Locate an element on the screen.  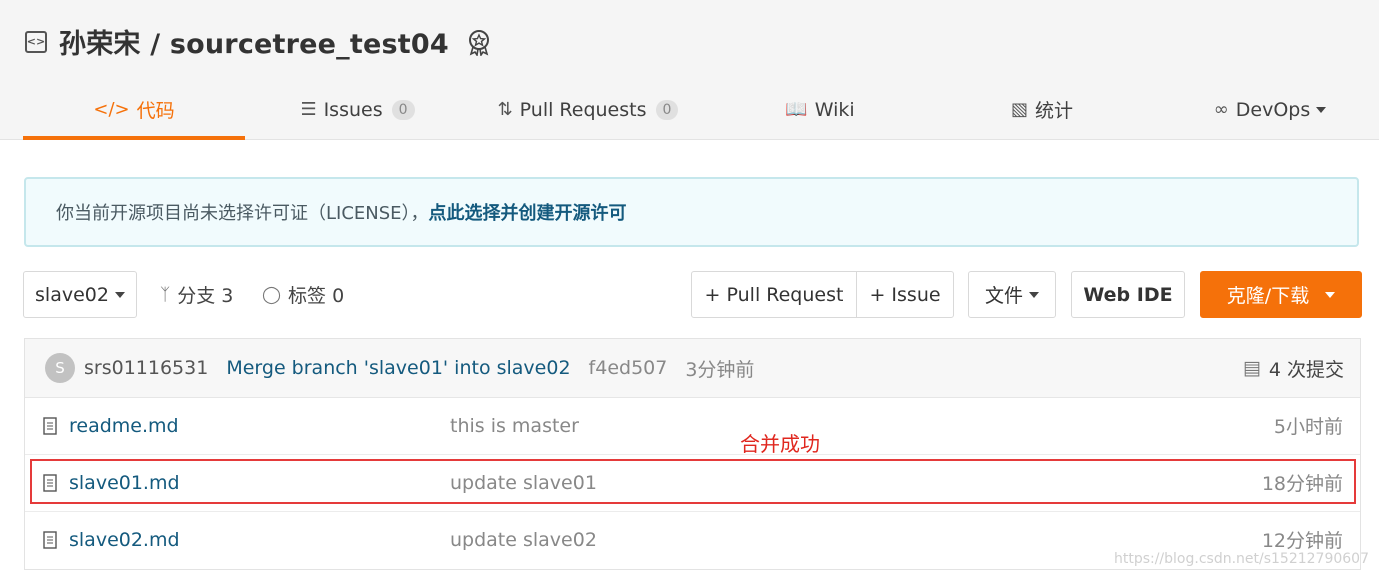
avatar: S is located at coordinates (60, 368).